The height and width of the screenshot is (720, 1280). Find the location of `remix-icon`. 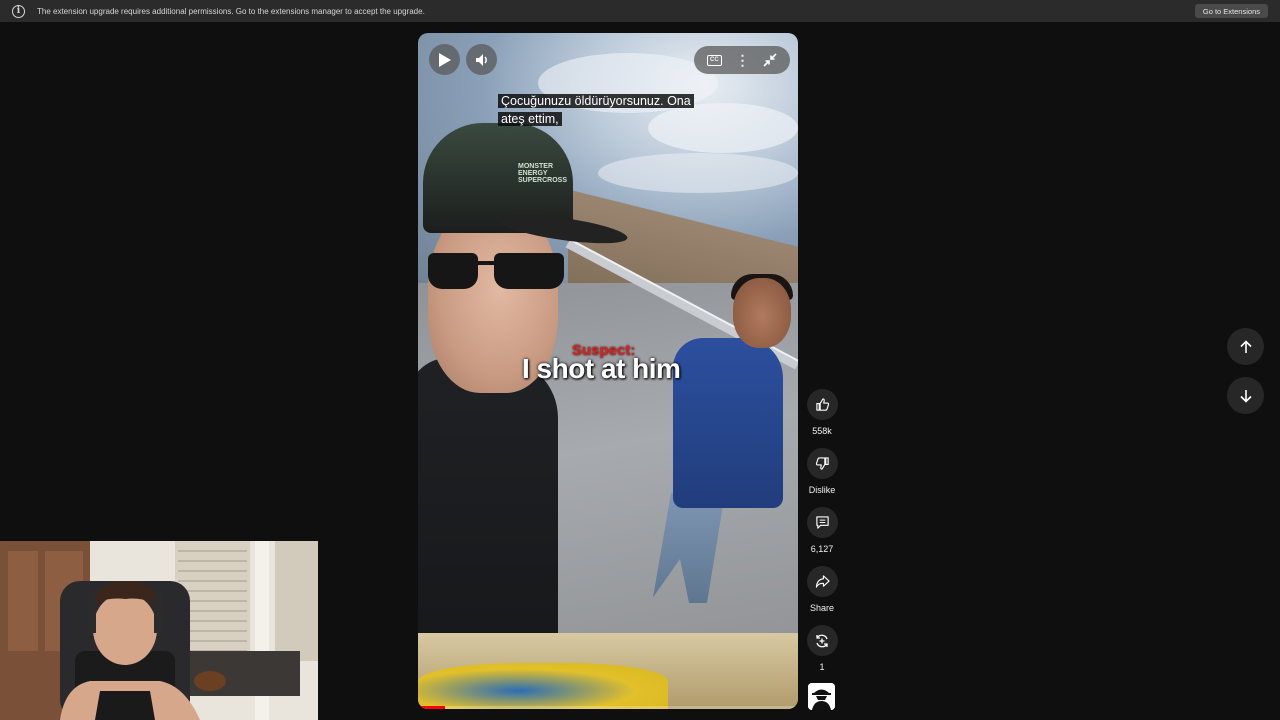

remix-icon is located at coordinates (822, 640).